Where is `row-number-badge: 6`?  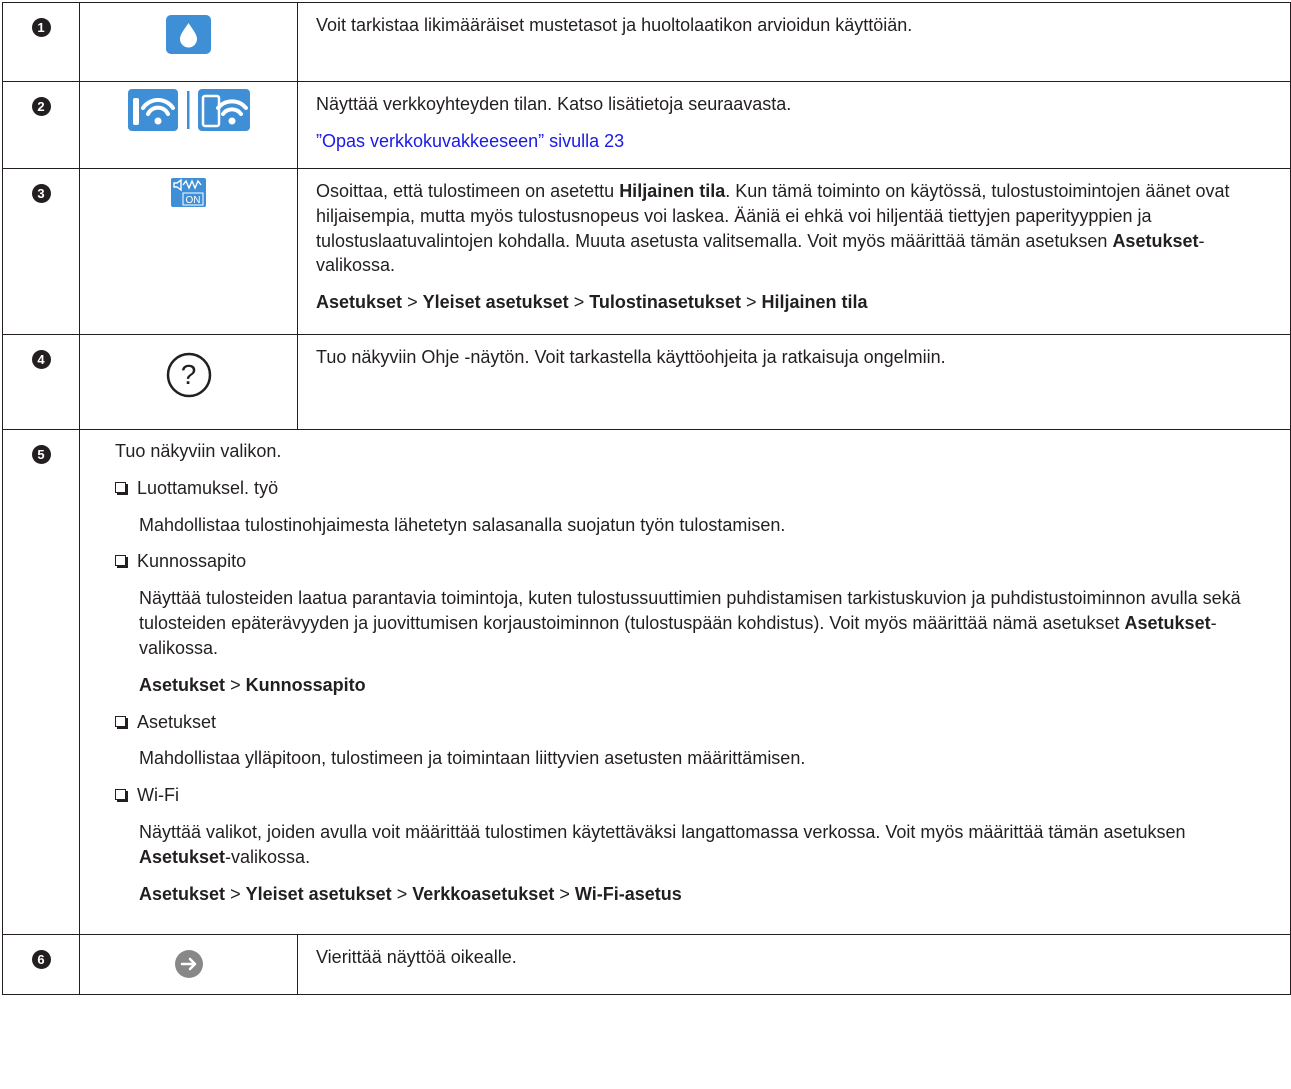
row-number-badge: 6 is located at coordinates (41, 959).